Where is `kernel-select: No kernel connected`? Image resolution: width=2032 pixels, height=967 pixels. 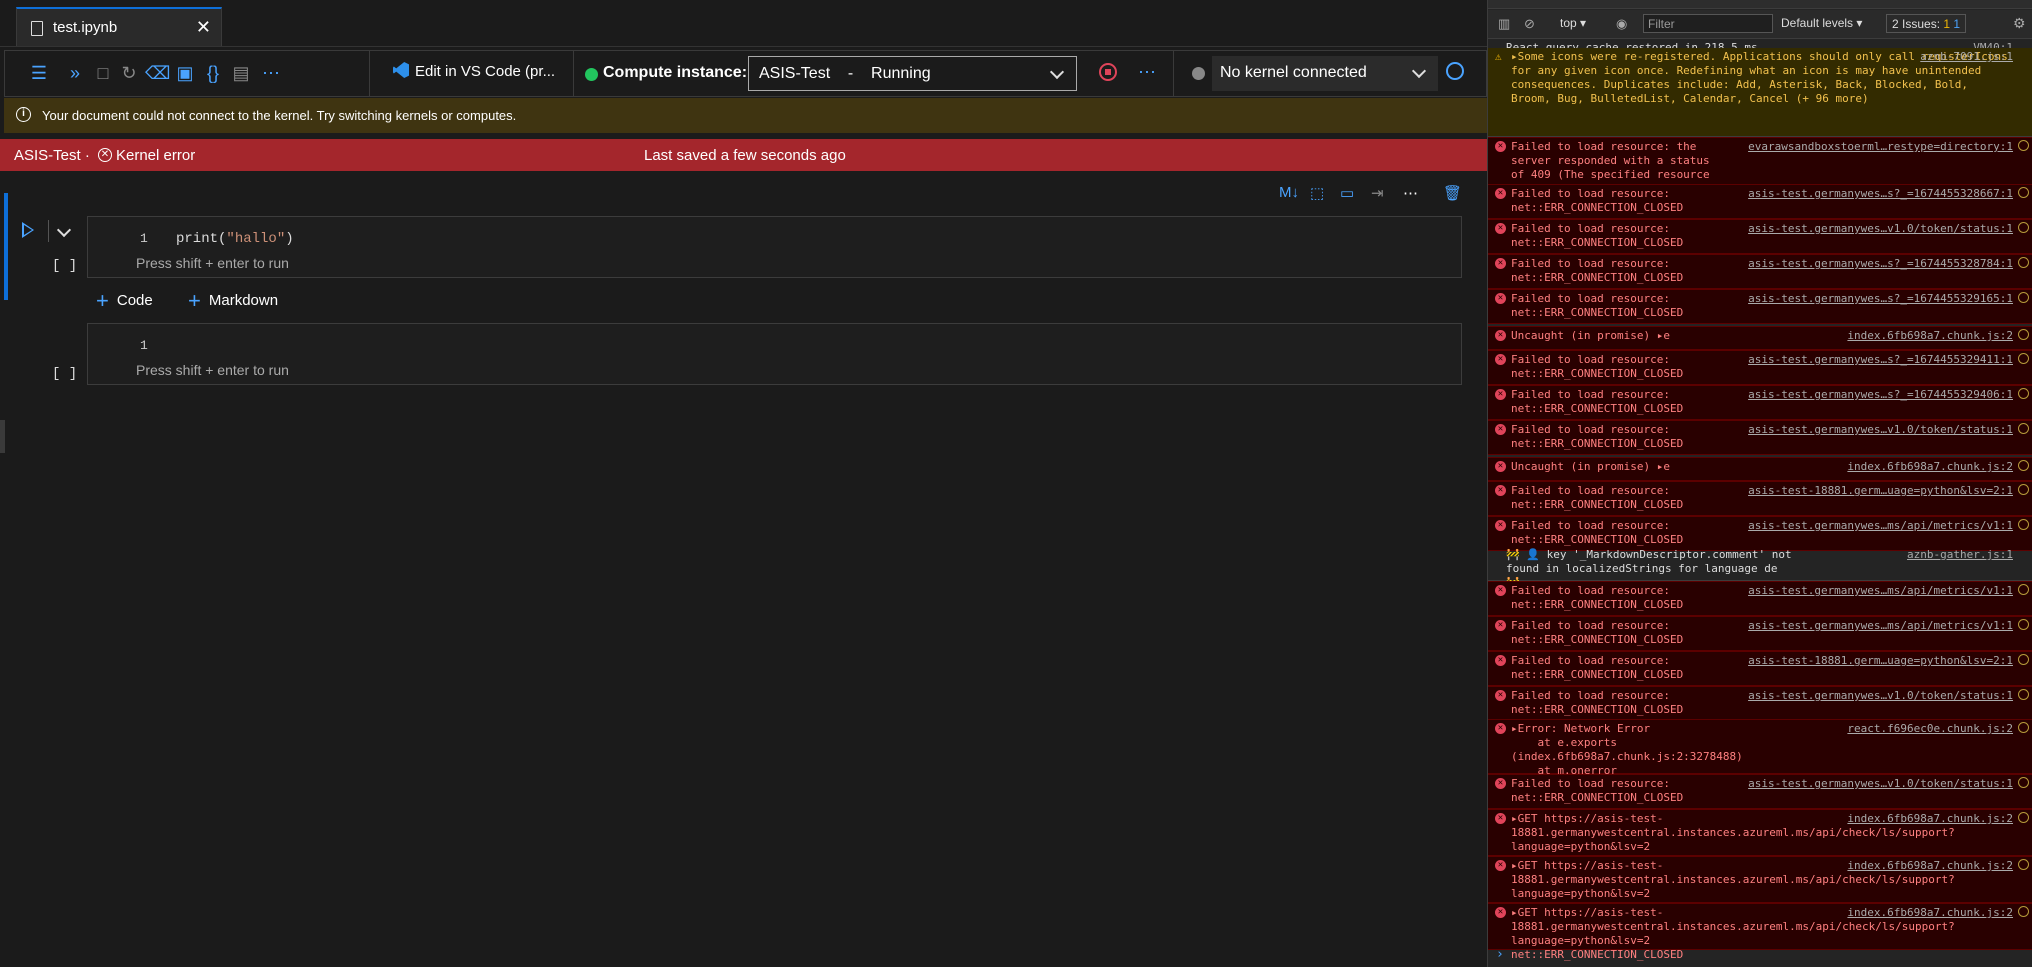 kernel-select: No kernel connected is located at coordinates (1325, 73).